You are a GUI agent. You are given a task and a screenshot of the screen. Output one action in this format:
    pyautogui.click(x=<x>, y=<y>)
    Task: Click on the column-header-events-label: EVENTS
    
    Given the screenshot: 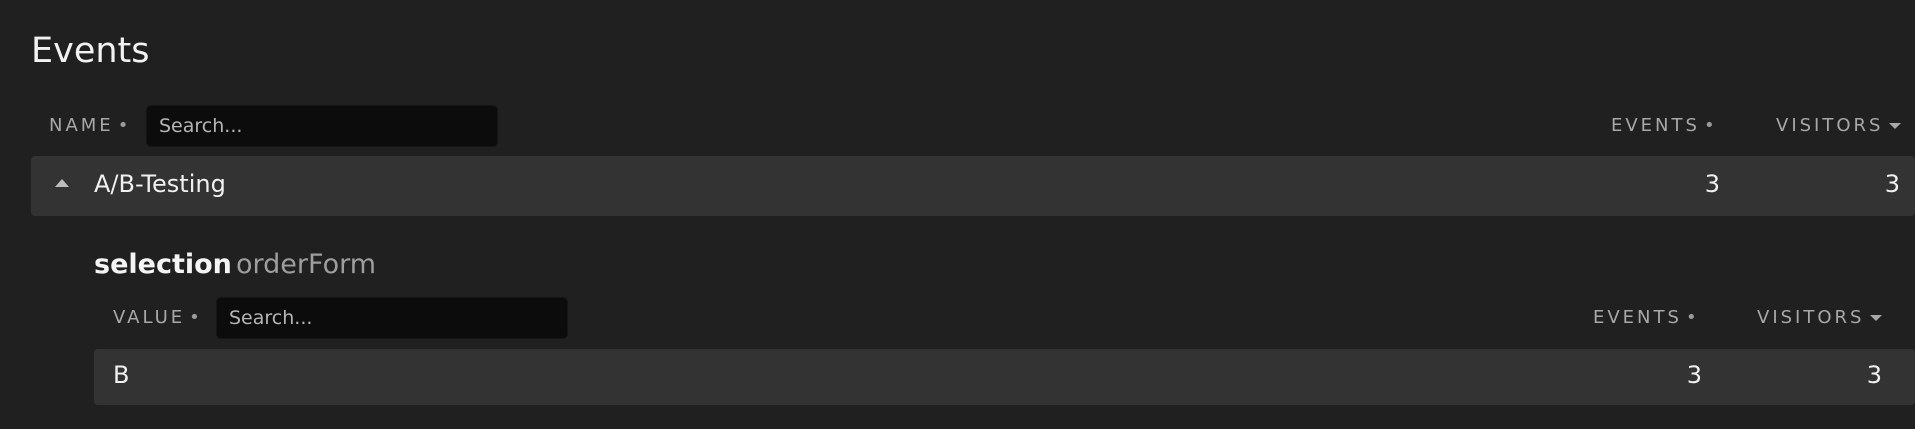 What is the action you would take?
    pyautogui.click(x=1655, y=125)
    